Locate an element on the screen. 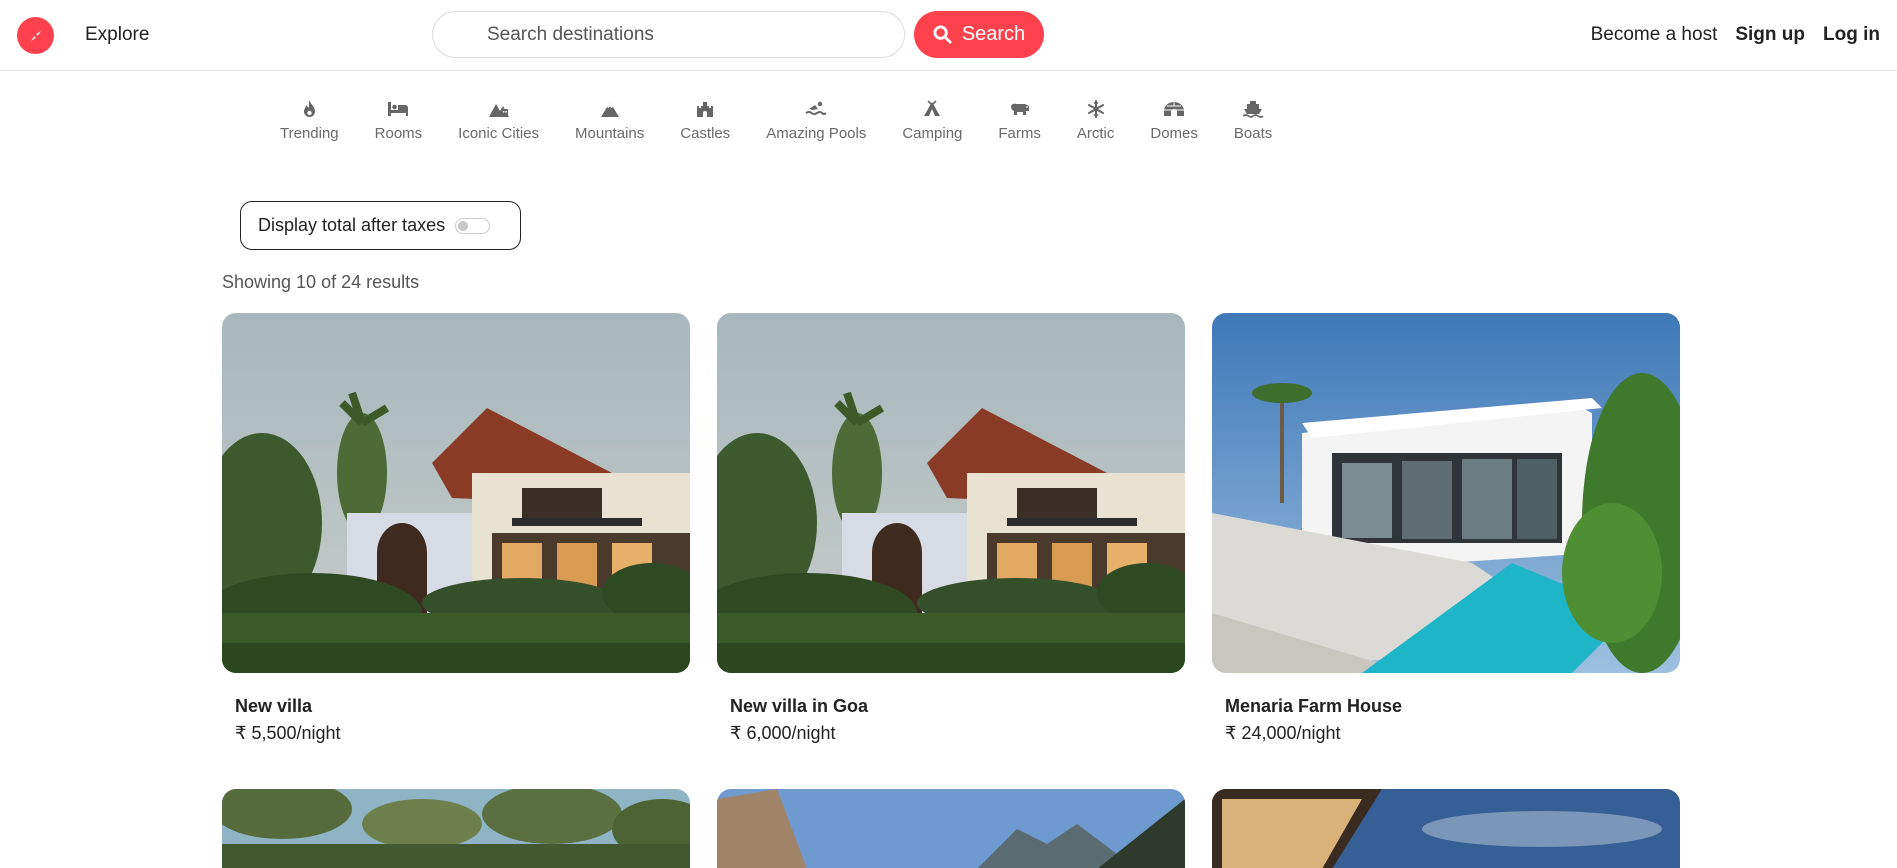 This screenshot has height=868, width=1897. snowflake-icon is located at coordinates (1096, 109).